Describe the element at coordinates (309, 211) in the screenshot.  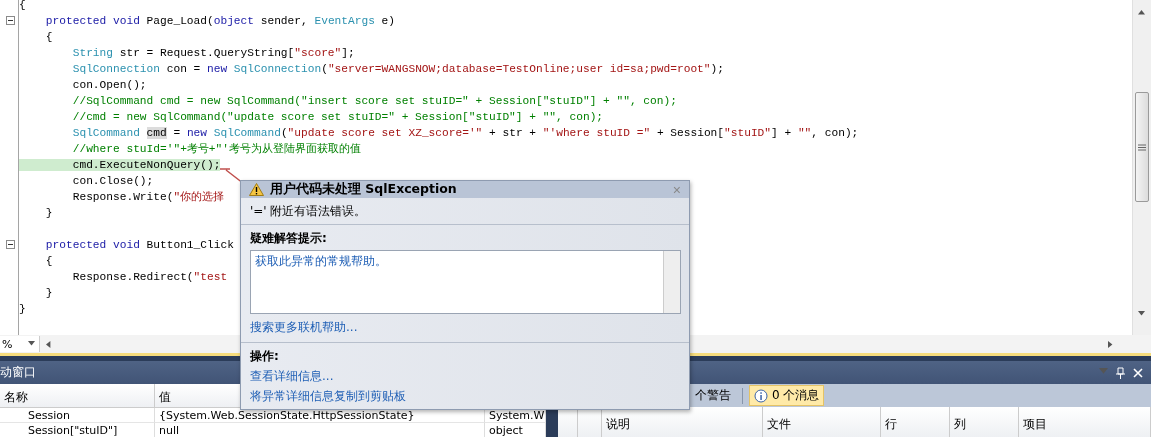
I see `error-message: '=' 附近有语法错误。` at that location.